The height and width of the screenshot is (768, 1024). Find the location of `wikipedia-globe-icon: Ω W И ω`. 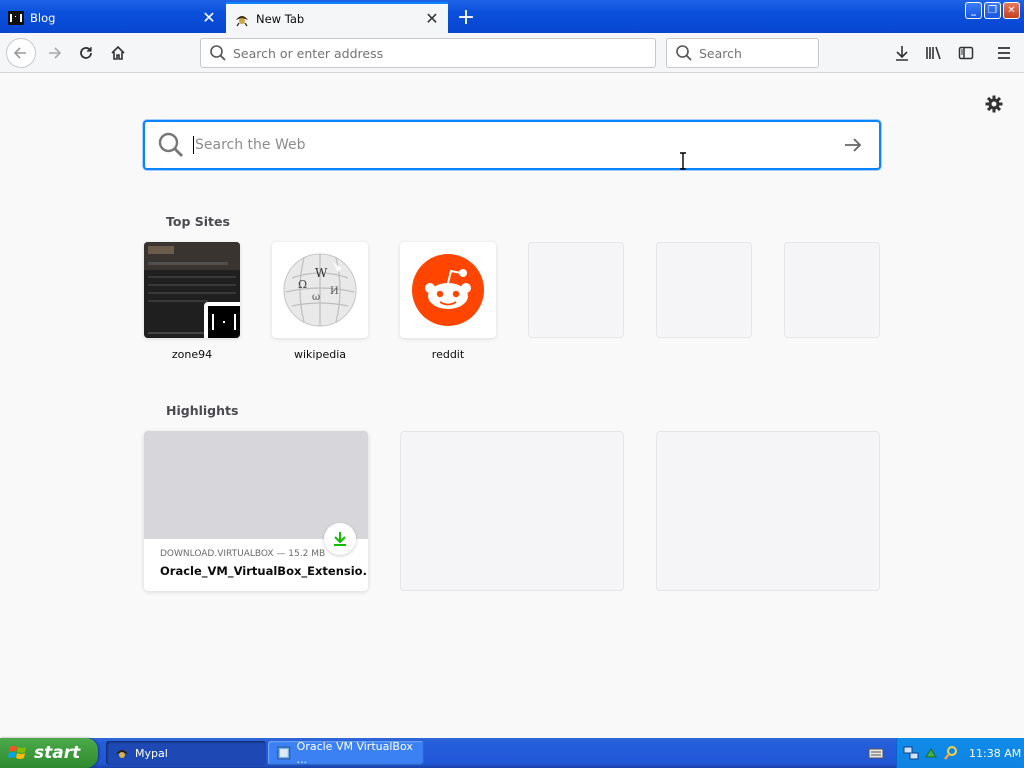

wikipedia-globe-icon: Ω W И ω is located at coordinates (320, 290).